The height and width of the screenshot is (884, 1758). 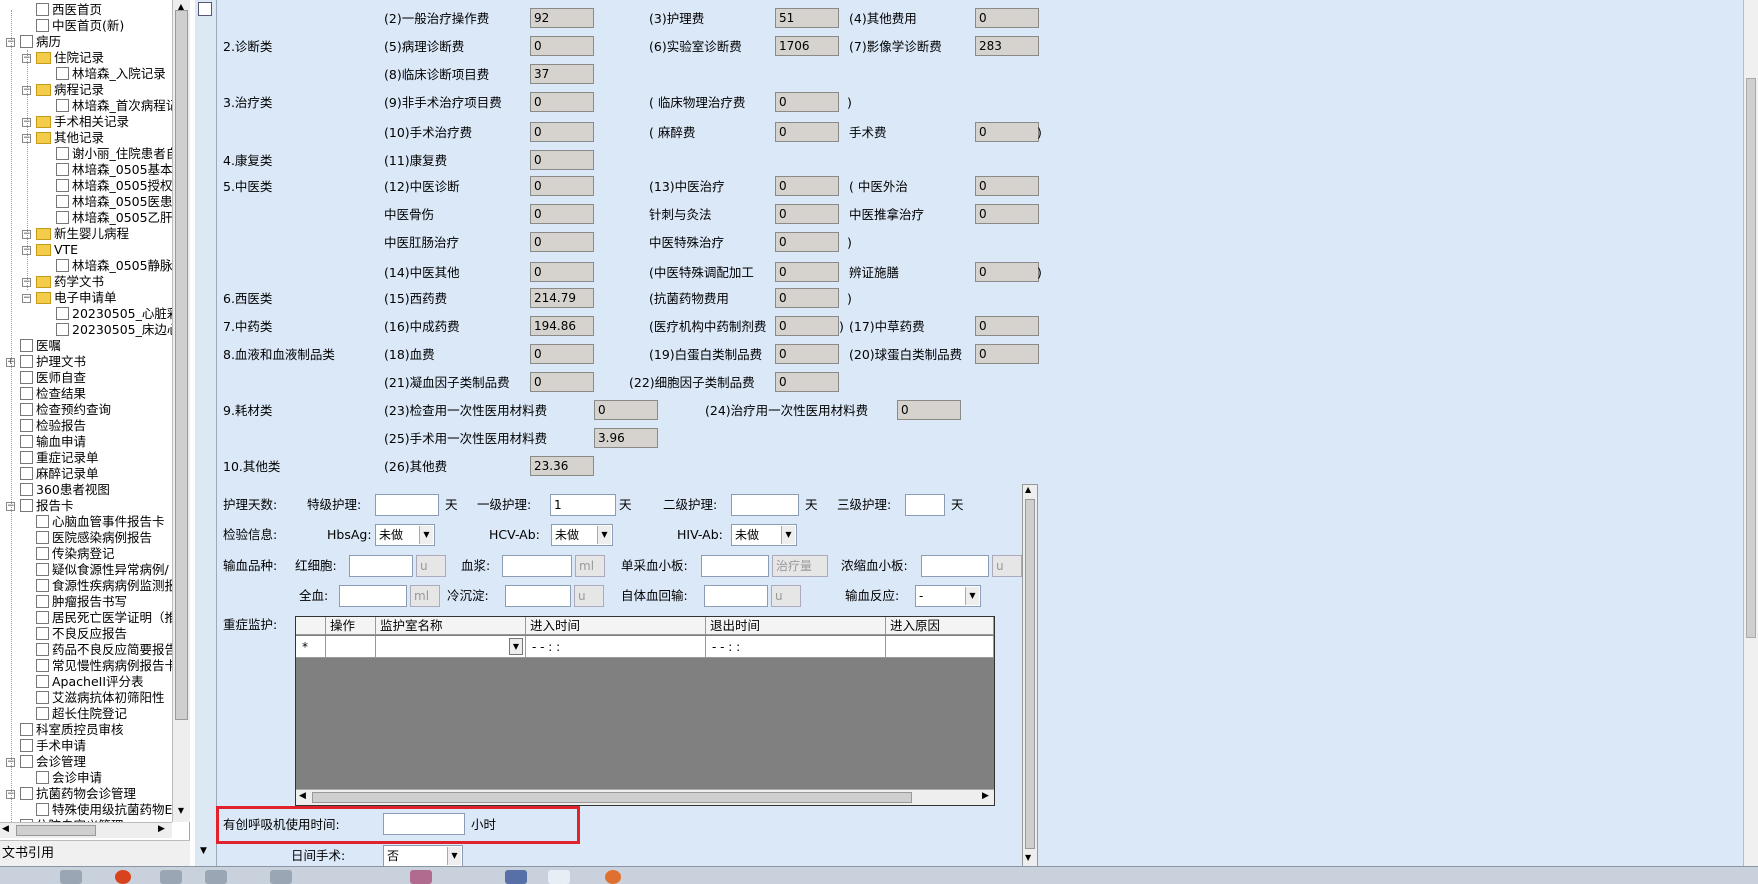 I want to click on tree-item: ApacheII评分表, so click(x=90, y=682).